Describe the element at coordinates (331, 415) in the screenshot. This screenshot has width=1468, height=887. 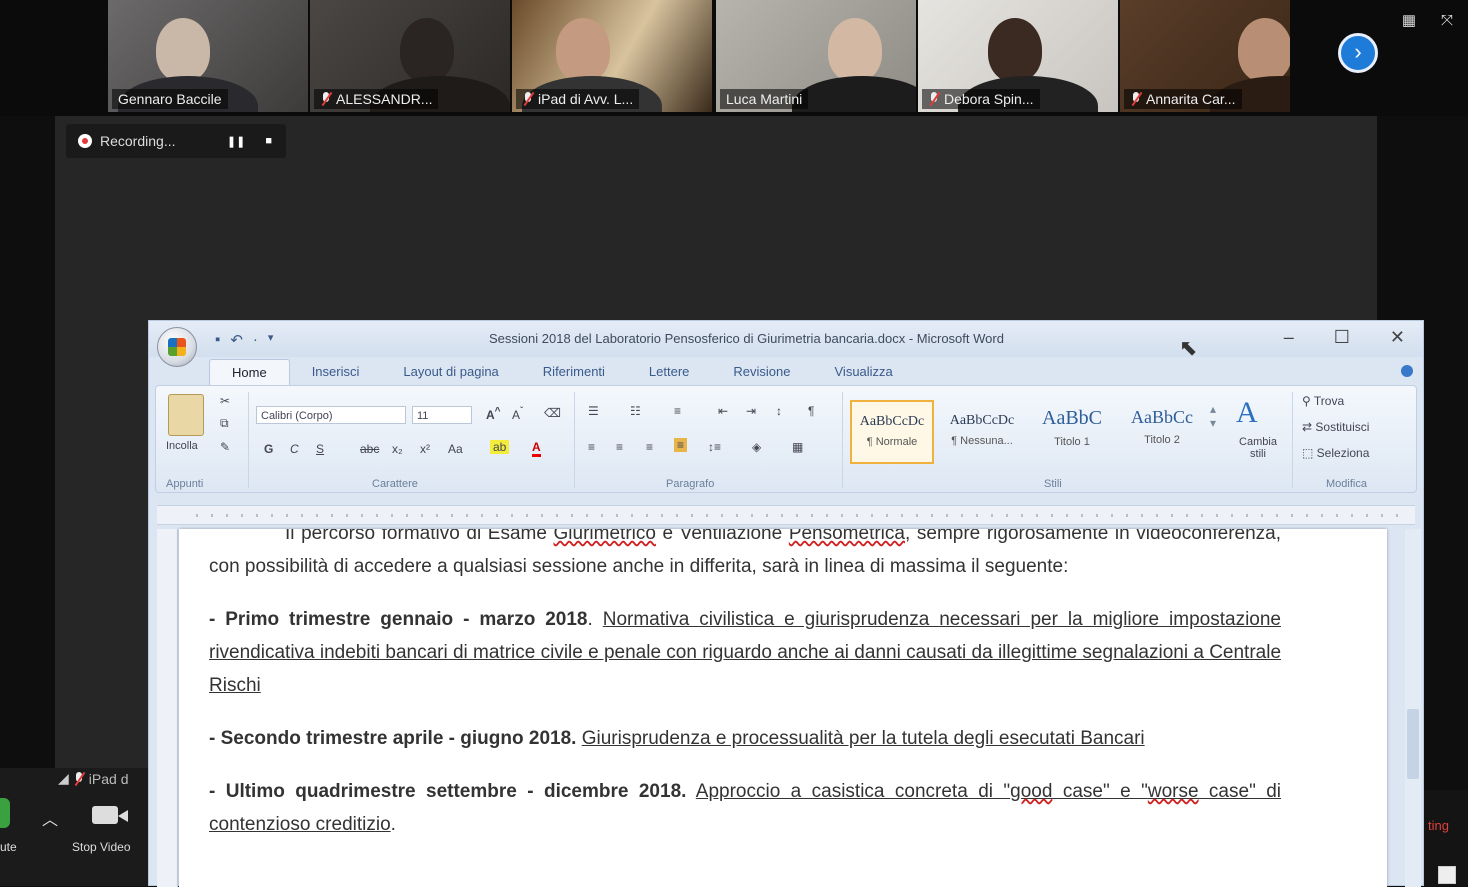
I see `font-name-combo: Calibri (Corpo)` at that location.